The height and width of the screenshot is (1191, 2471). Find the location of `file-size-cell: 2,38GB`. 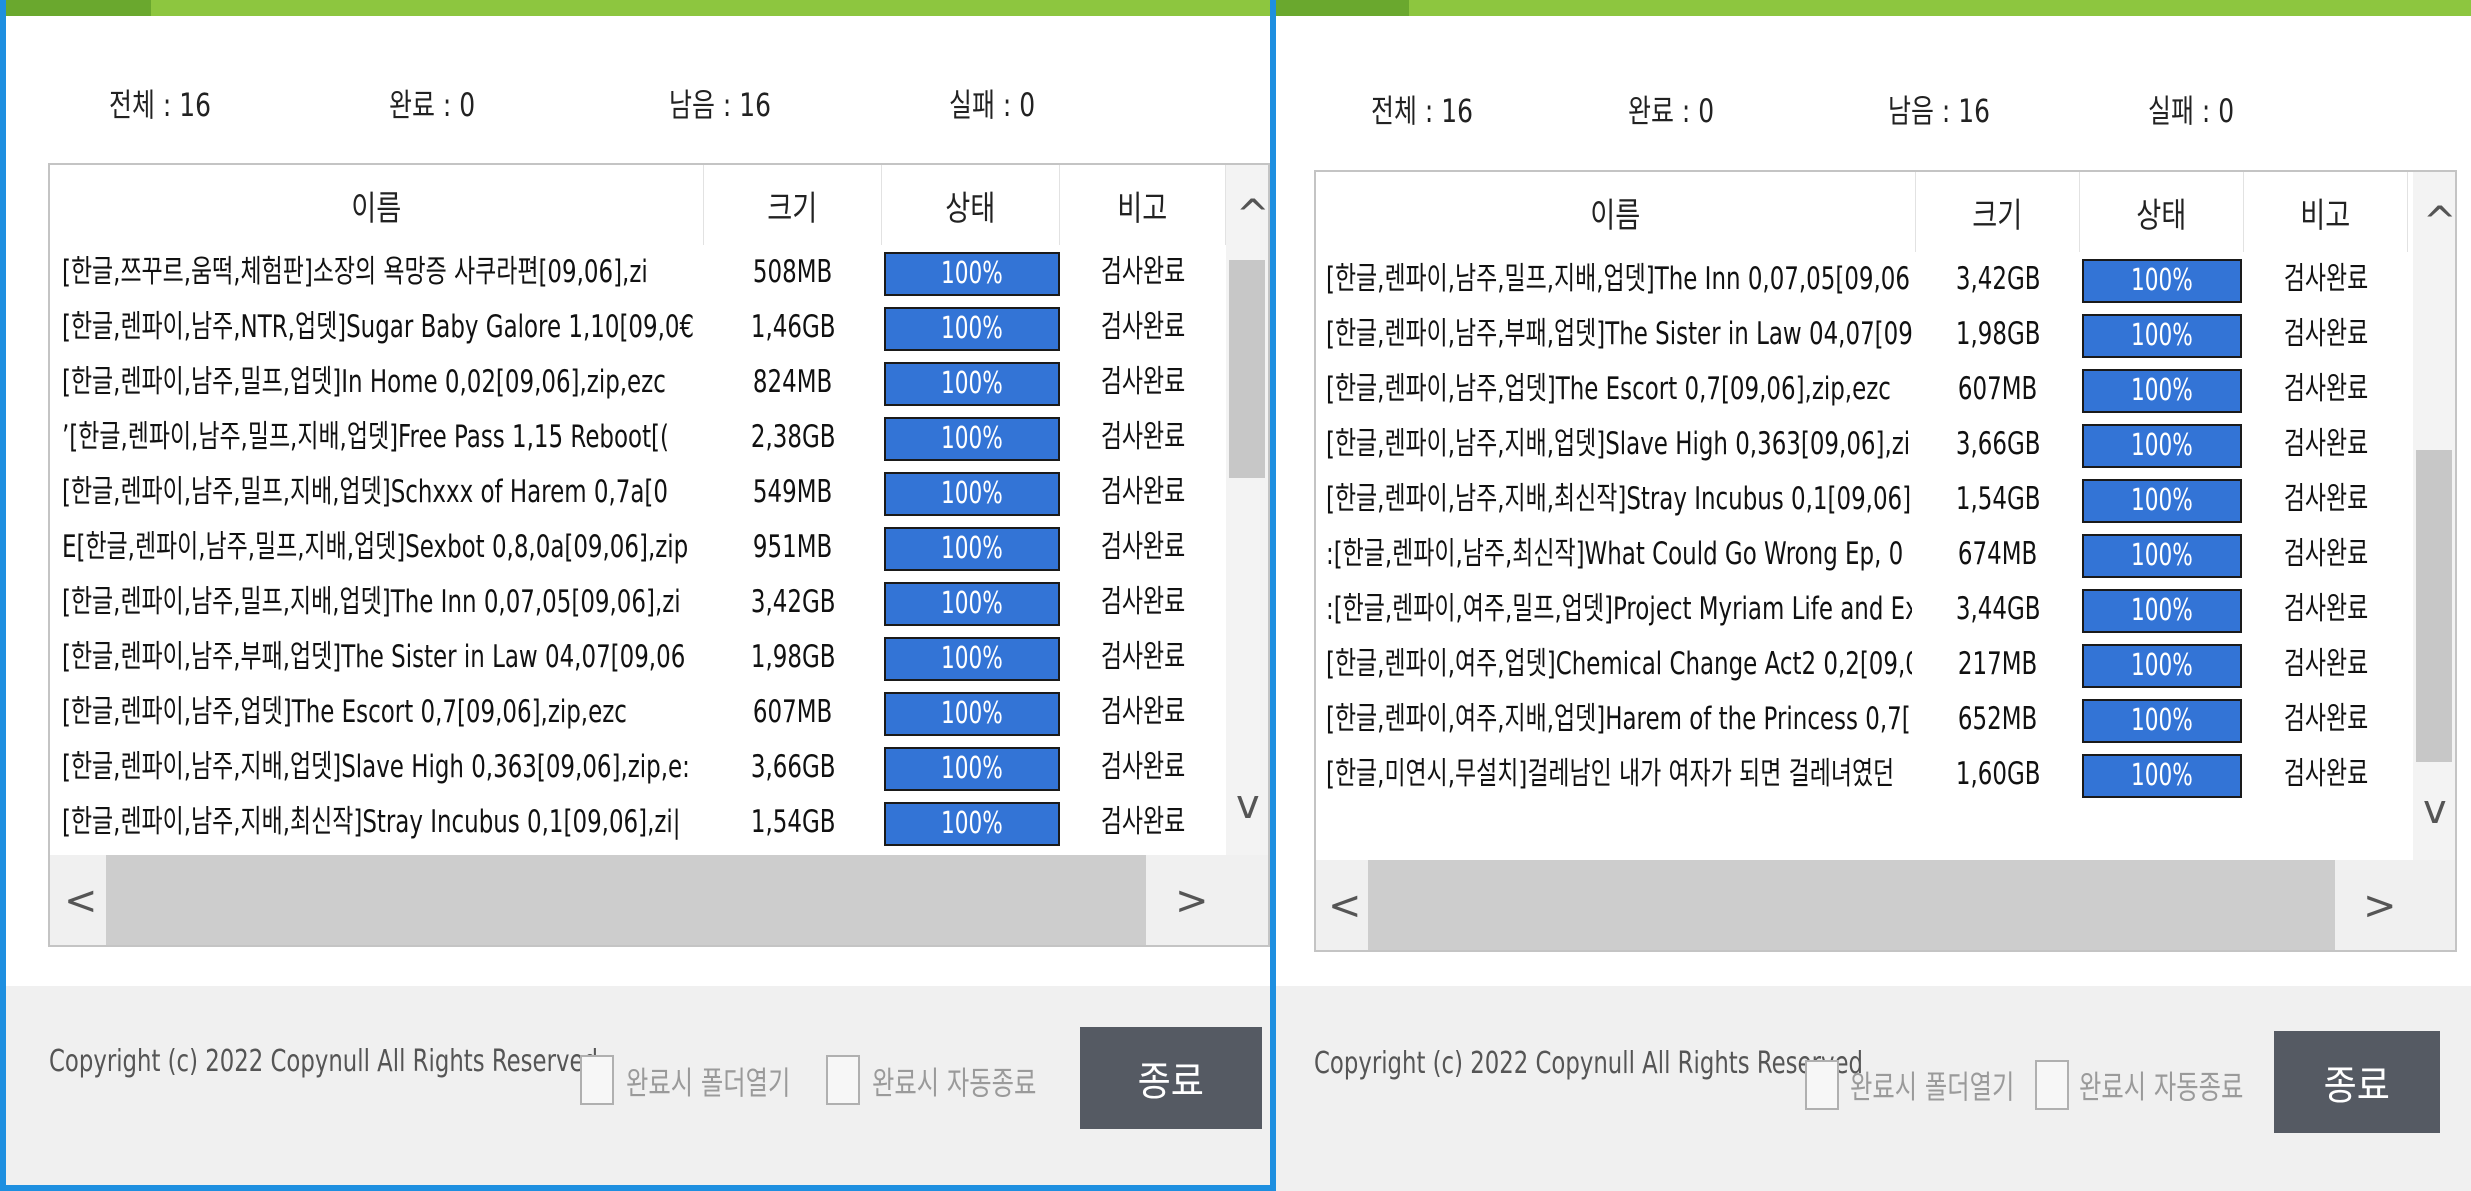

file-size-cell: 2,38GB is located at coordinates (793, 437).